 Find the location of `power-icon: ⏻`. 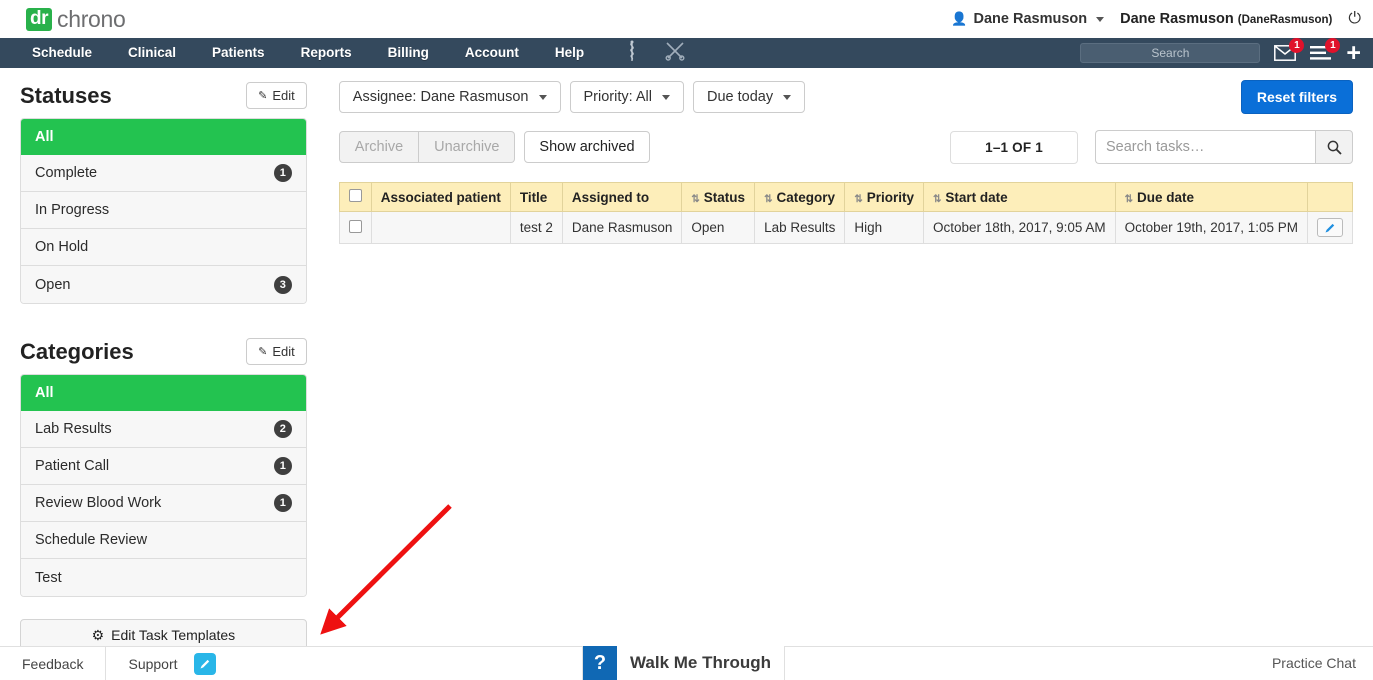

power-icon: ⏻ is located at coordinates (1354, 19).